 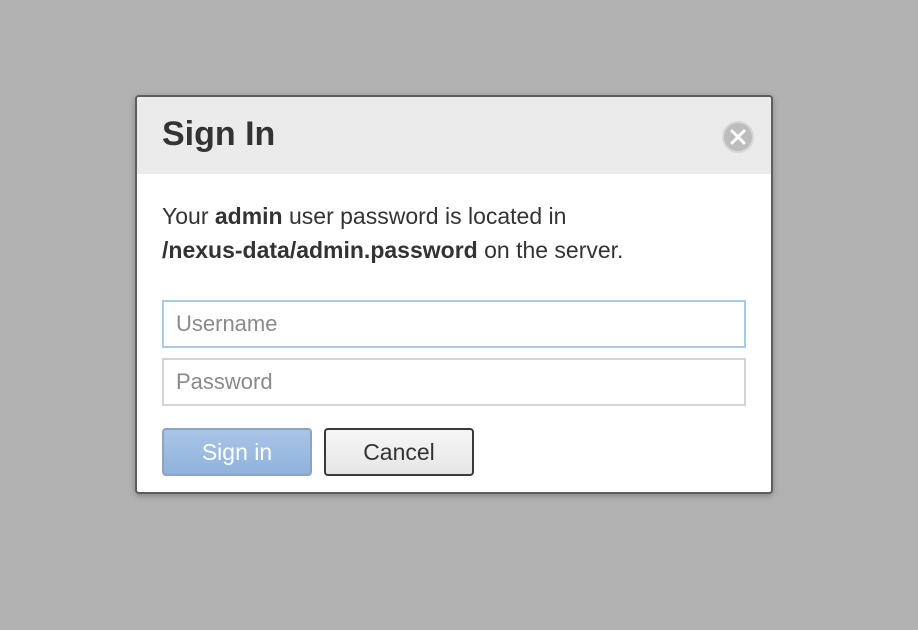 I want to click on dialog-title: Sign In, so click(x=219, y=134).